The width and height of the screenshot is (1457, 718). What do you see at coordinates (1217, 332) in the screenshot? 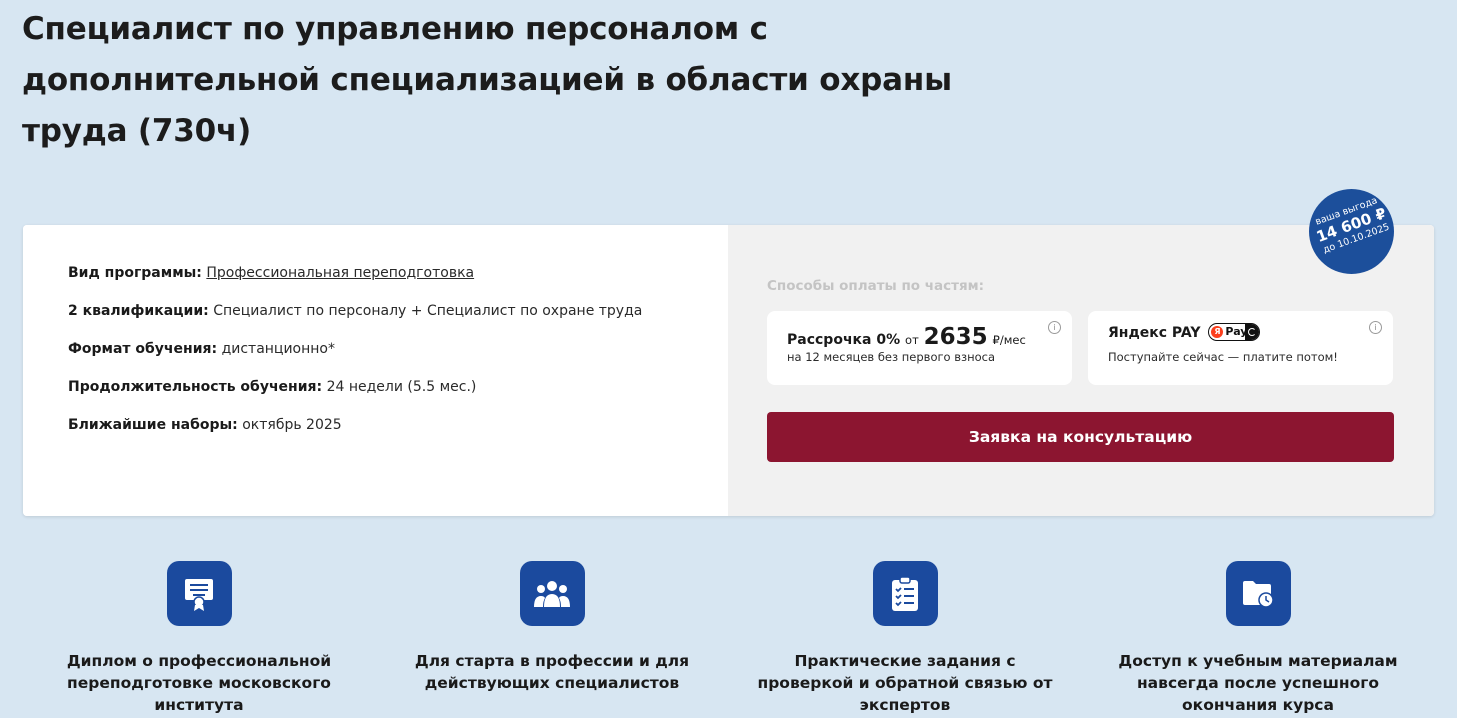
I see `yandex-logo-letter: Я` at bounding box center [1217, 332].